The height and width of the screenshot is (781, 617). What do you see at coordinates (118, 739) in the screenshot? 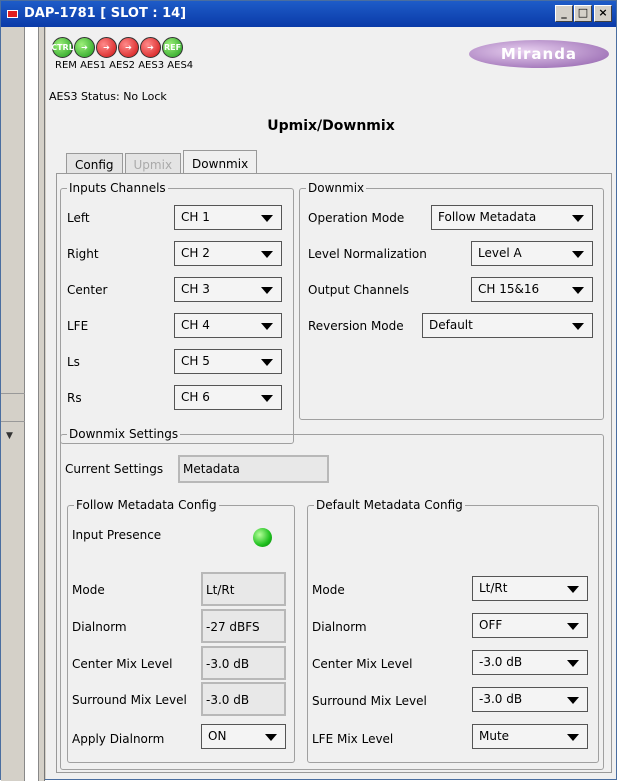
I see `apply-dialnorm-label: Apply Dialnorm` at bounding box center [118, 739].